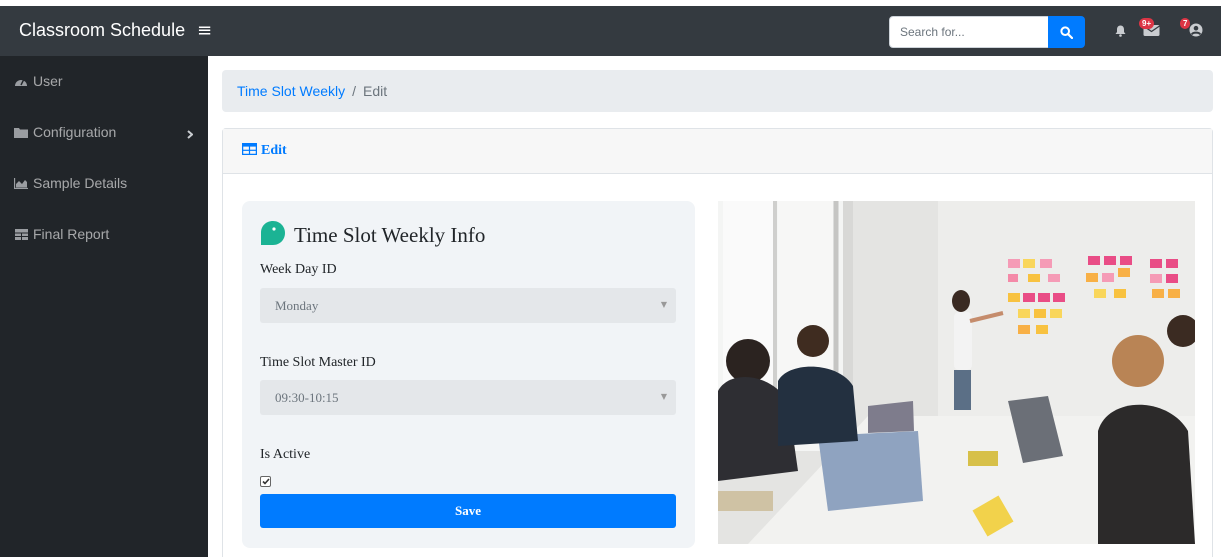 This screenshot has height=557, width=1221. Describe the element at coordinates (717, 91) in the screenshot. I see `breadcrumb: Time Slot Weekly / Edit` at that location.